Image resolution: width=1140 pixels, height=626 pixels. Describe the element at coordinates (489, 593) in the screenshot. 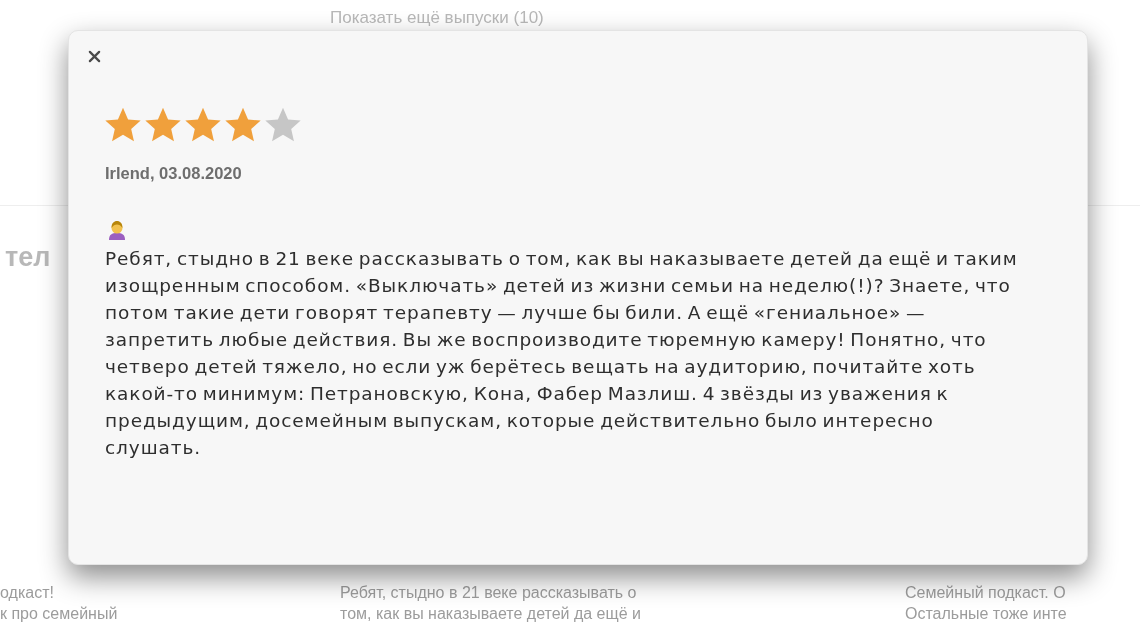

I see `review-preview-text: Ребят, стыдно в 21 веке рассказывать о` at that location.